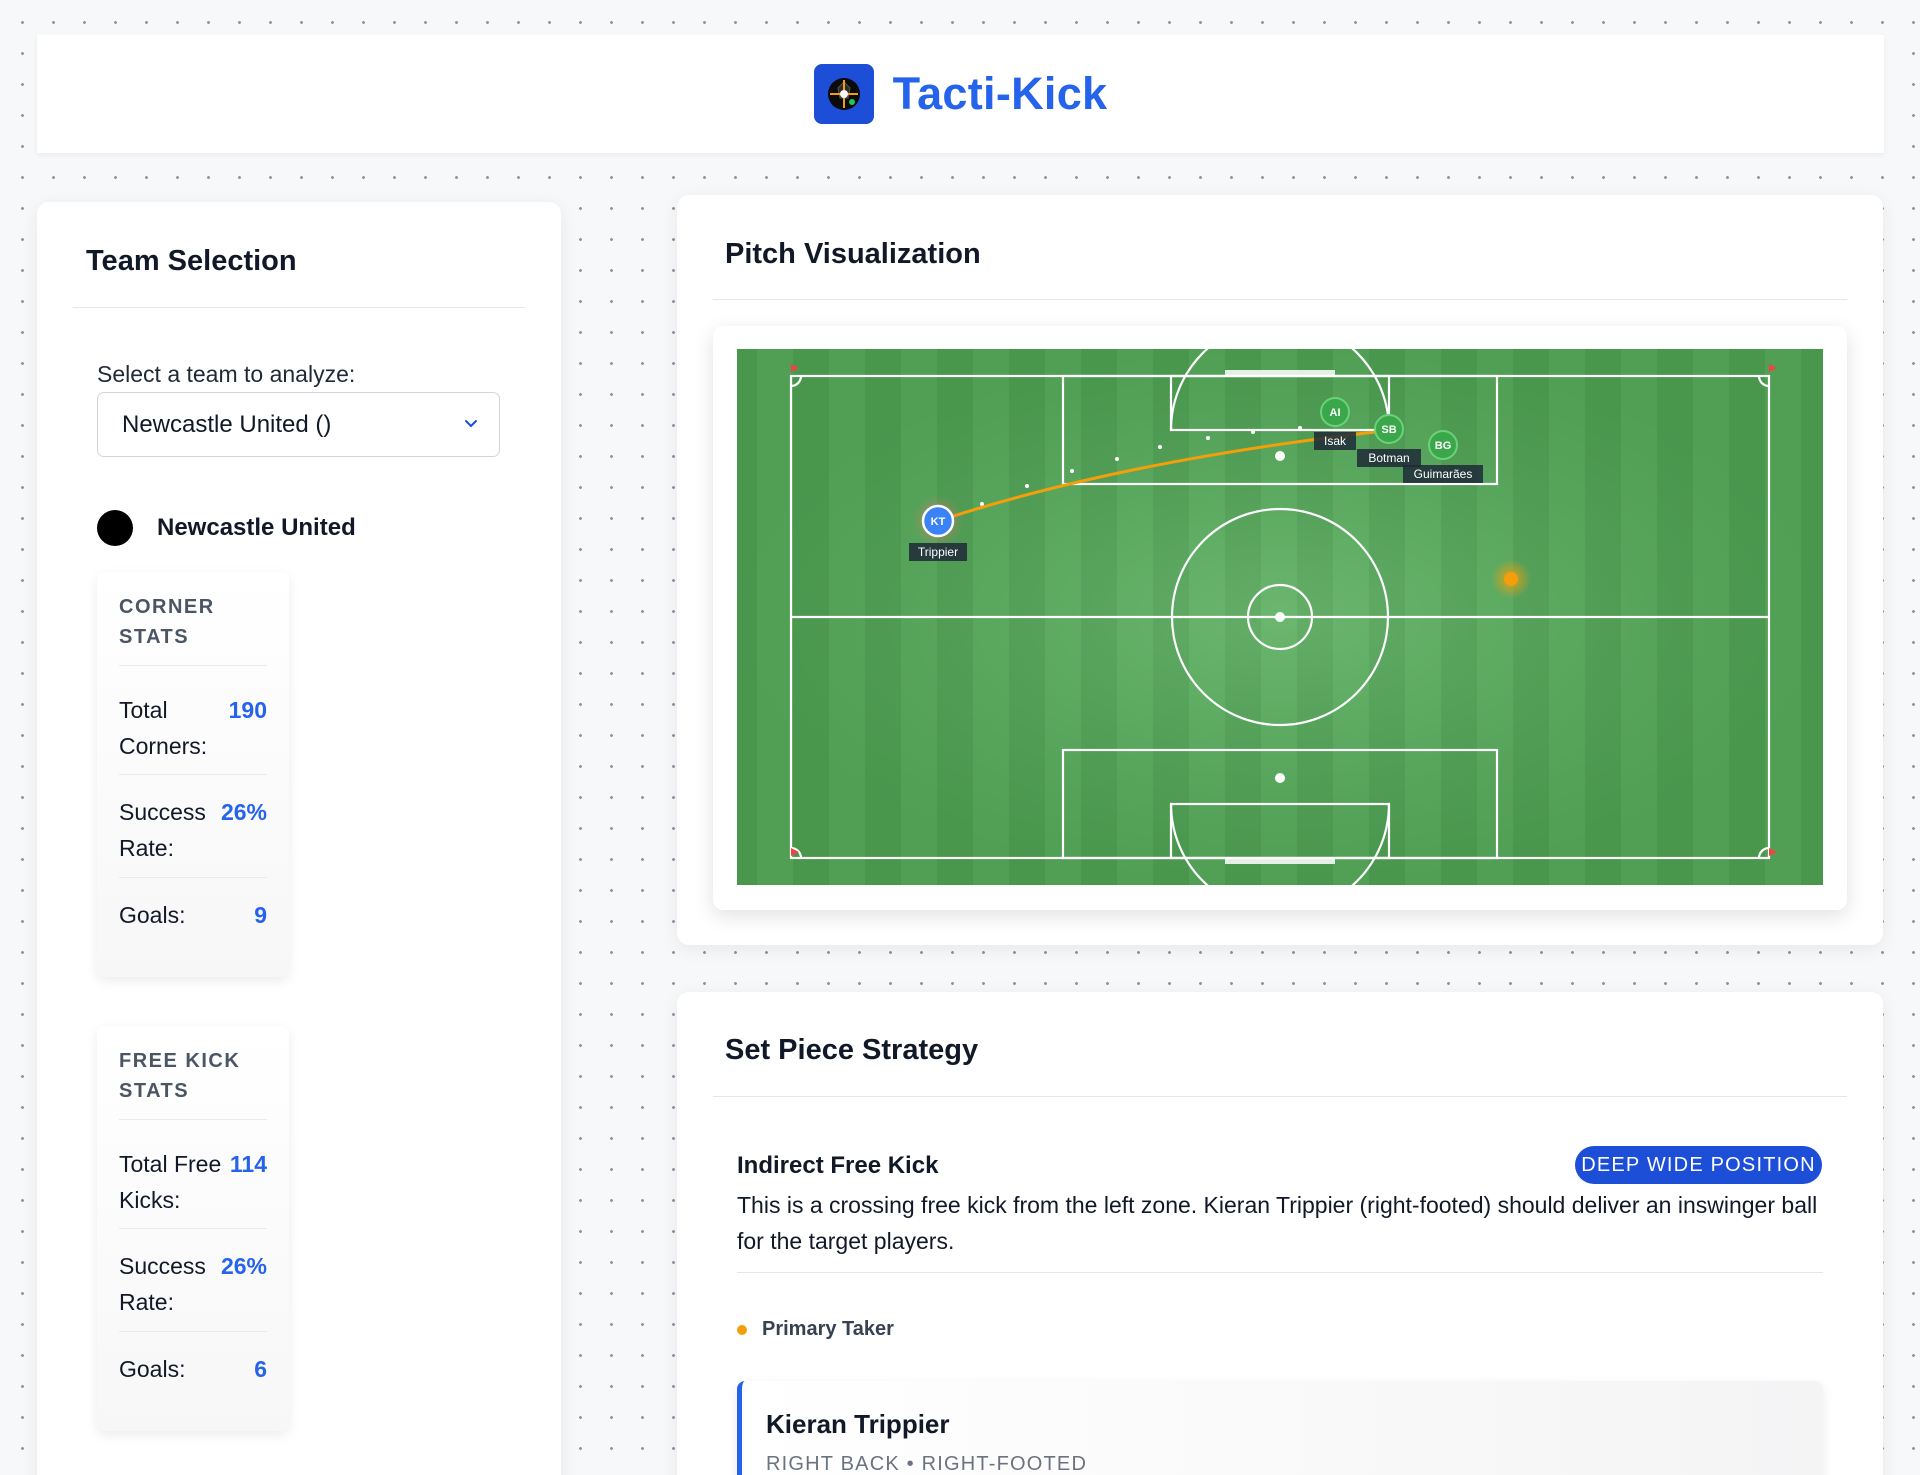 The width and height of the screenshot is (1920, 1475). What do you see at coordinates (1335, 413) in the screenshot?
I see `player-initials: AI` at bounding box center [1335, 413].